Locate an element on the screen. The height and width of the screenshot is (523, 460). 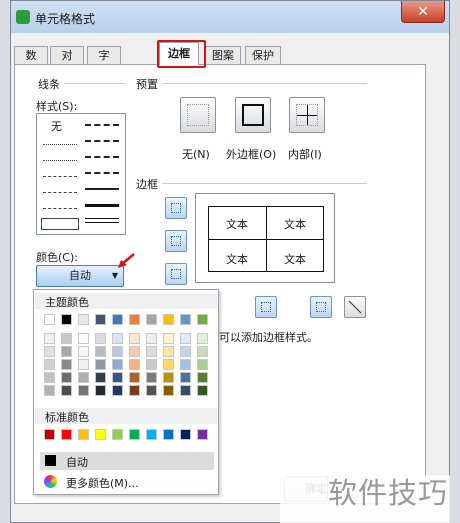
line-style-medium-dashed is located at coordinates (102, 125).